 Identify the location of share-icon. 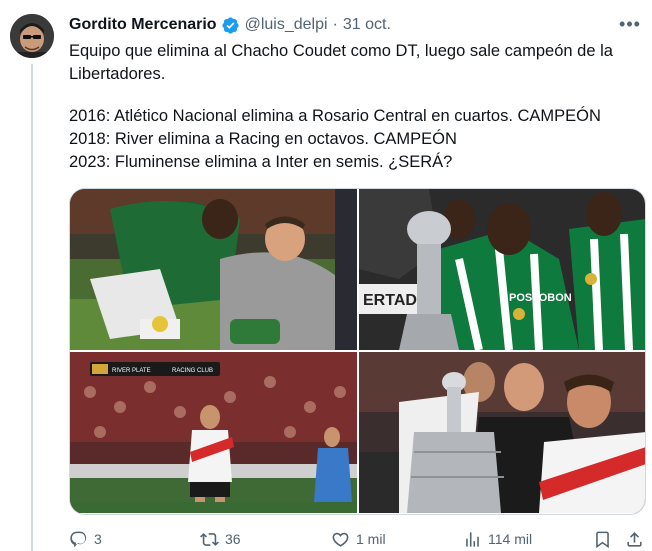
(634, 539).